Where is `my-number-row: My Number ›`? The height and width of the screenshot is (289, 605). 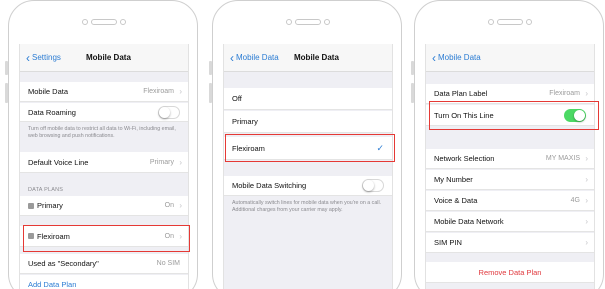 my-number-row: My Number › is located at coordinates (510, 180).